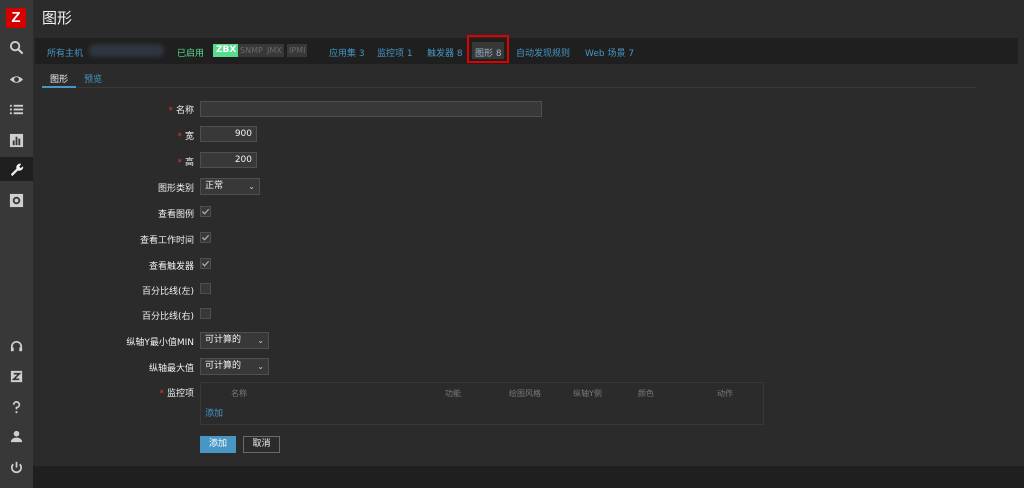 This screenshot has width=1024, height=488. I want to click on height-input: 200, so click(228, 160).